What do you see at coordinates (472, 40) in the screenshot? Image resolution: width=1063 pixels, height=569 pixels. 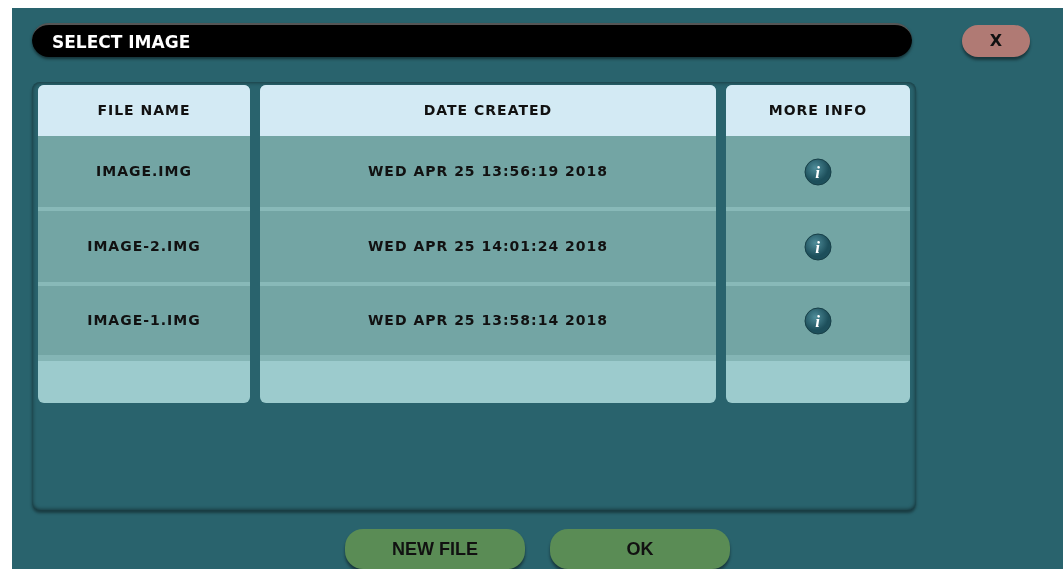 I see `window-title: SELECT IMAGE` at bounding box center [472, 40].